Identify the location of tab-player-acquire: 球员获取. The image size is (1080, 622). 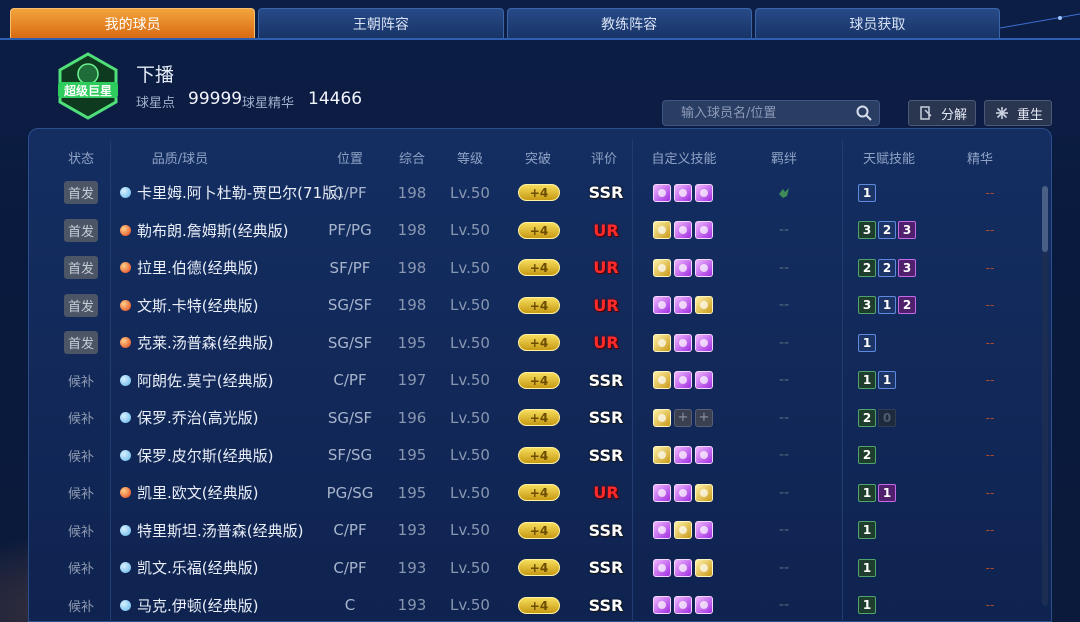
(877, 23).